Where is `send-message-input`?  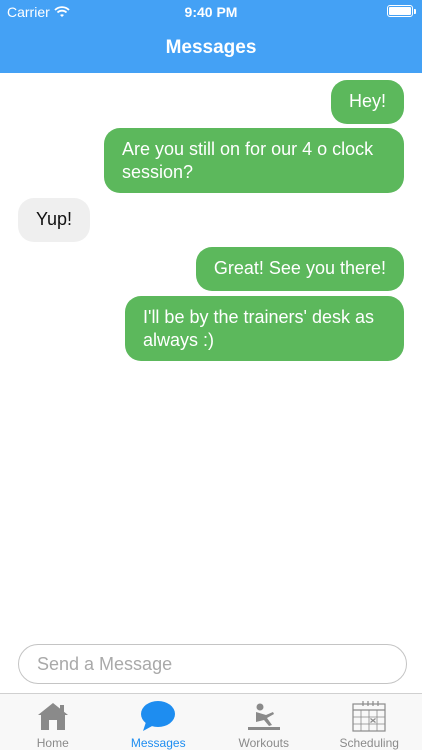
send-message-input is located at coordinates (212, 664).